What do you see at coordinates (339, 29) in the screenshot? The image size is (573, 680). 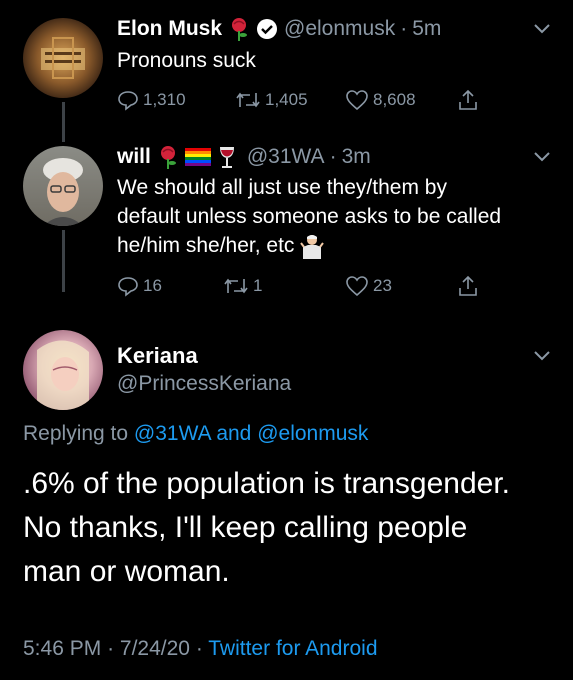 I see `author-handle: @elonmusk` at bounding box center [339, 29].